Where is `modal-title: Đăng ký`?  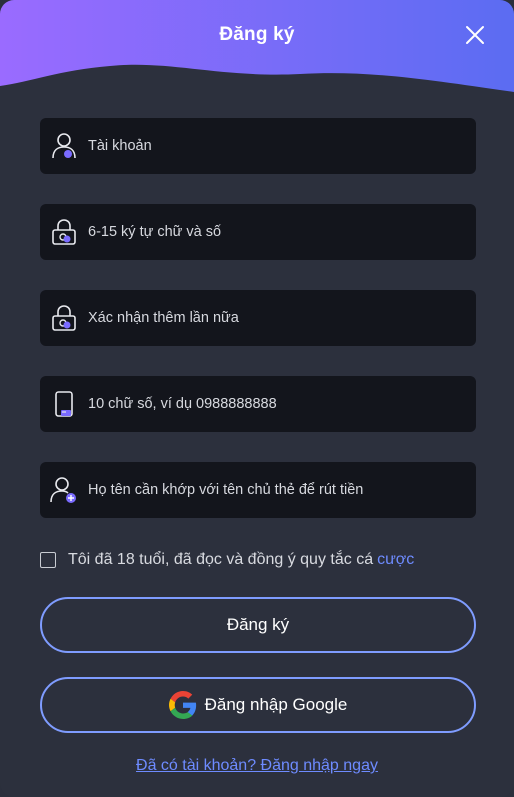
modal-title: Đăng ký is located at coordinates (257, 34).